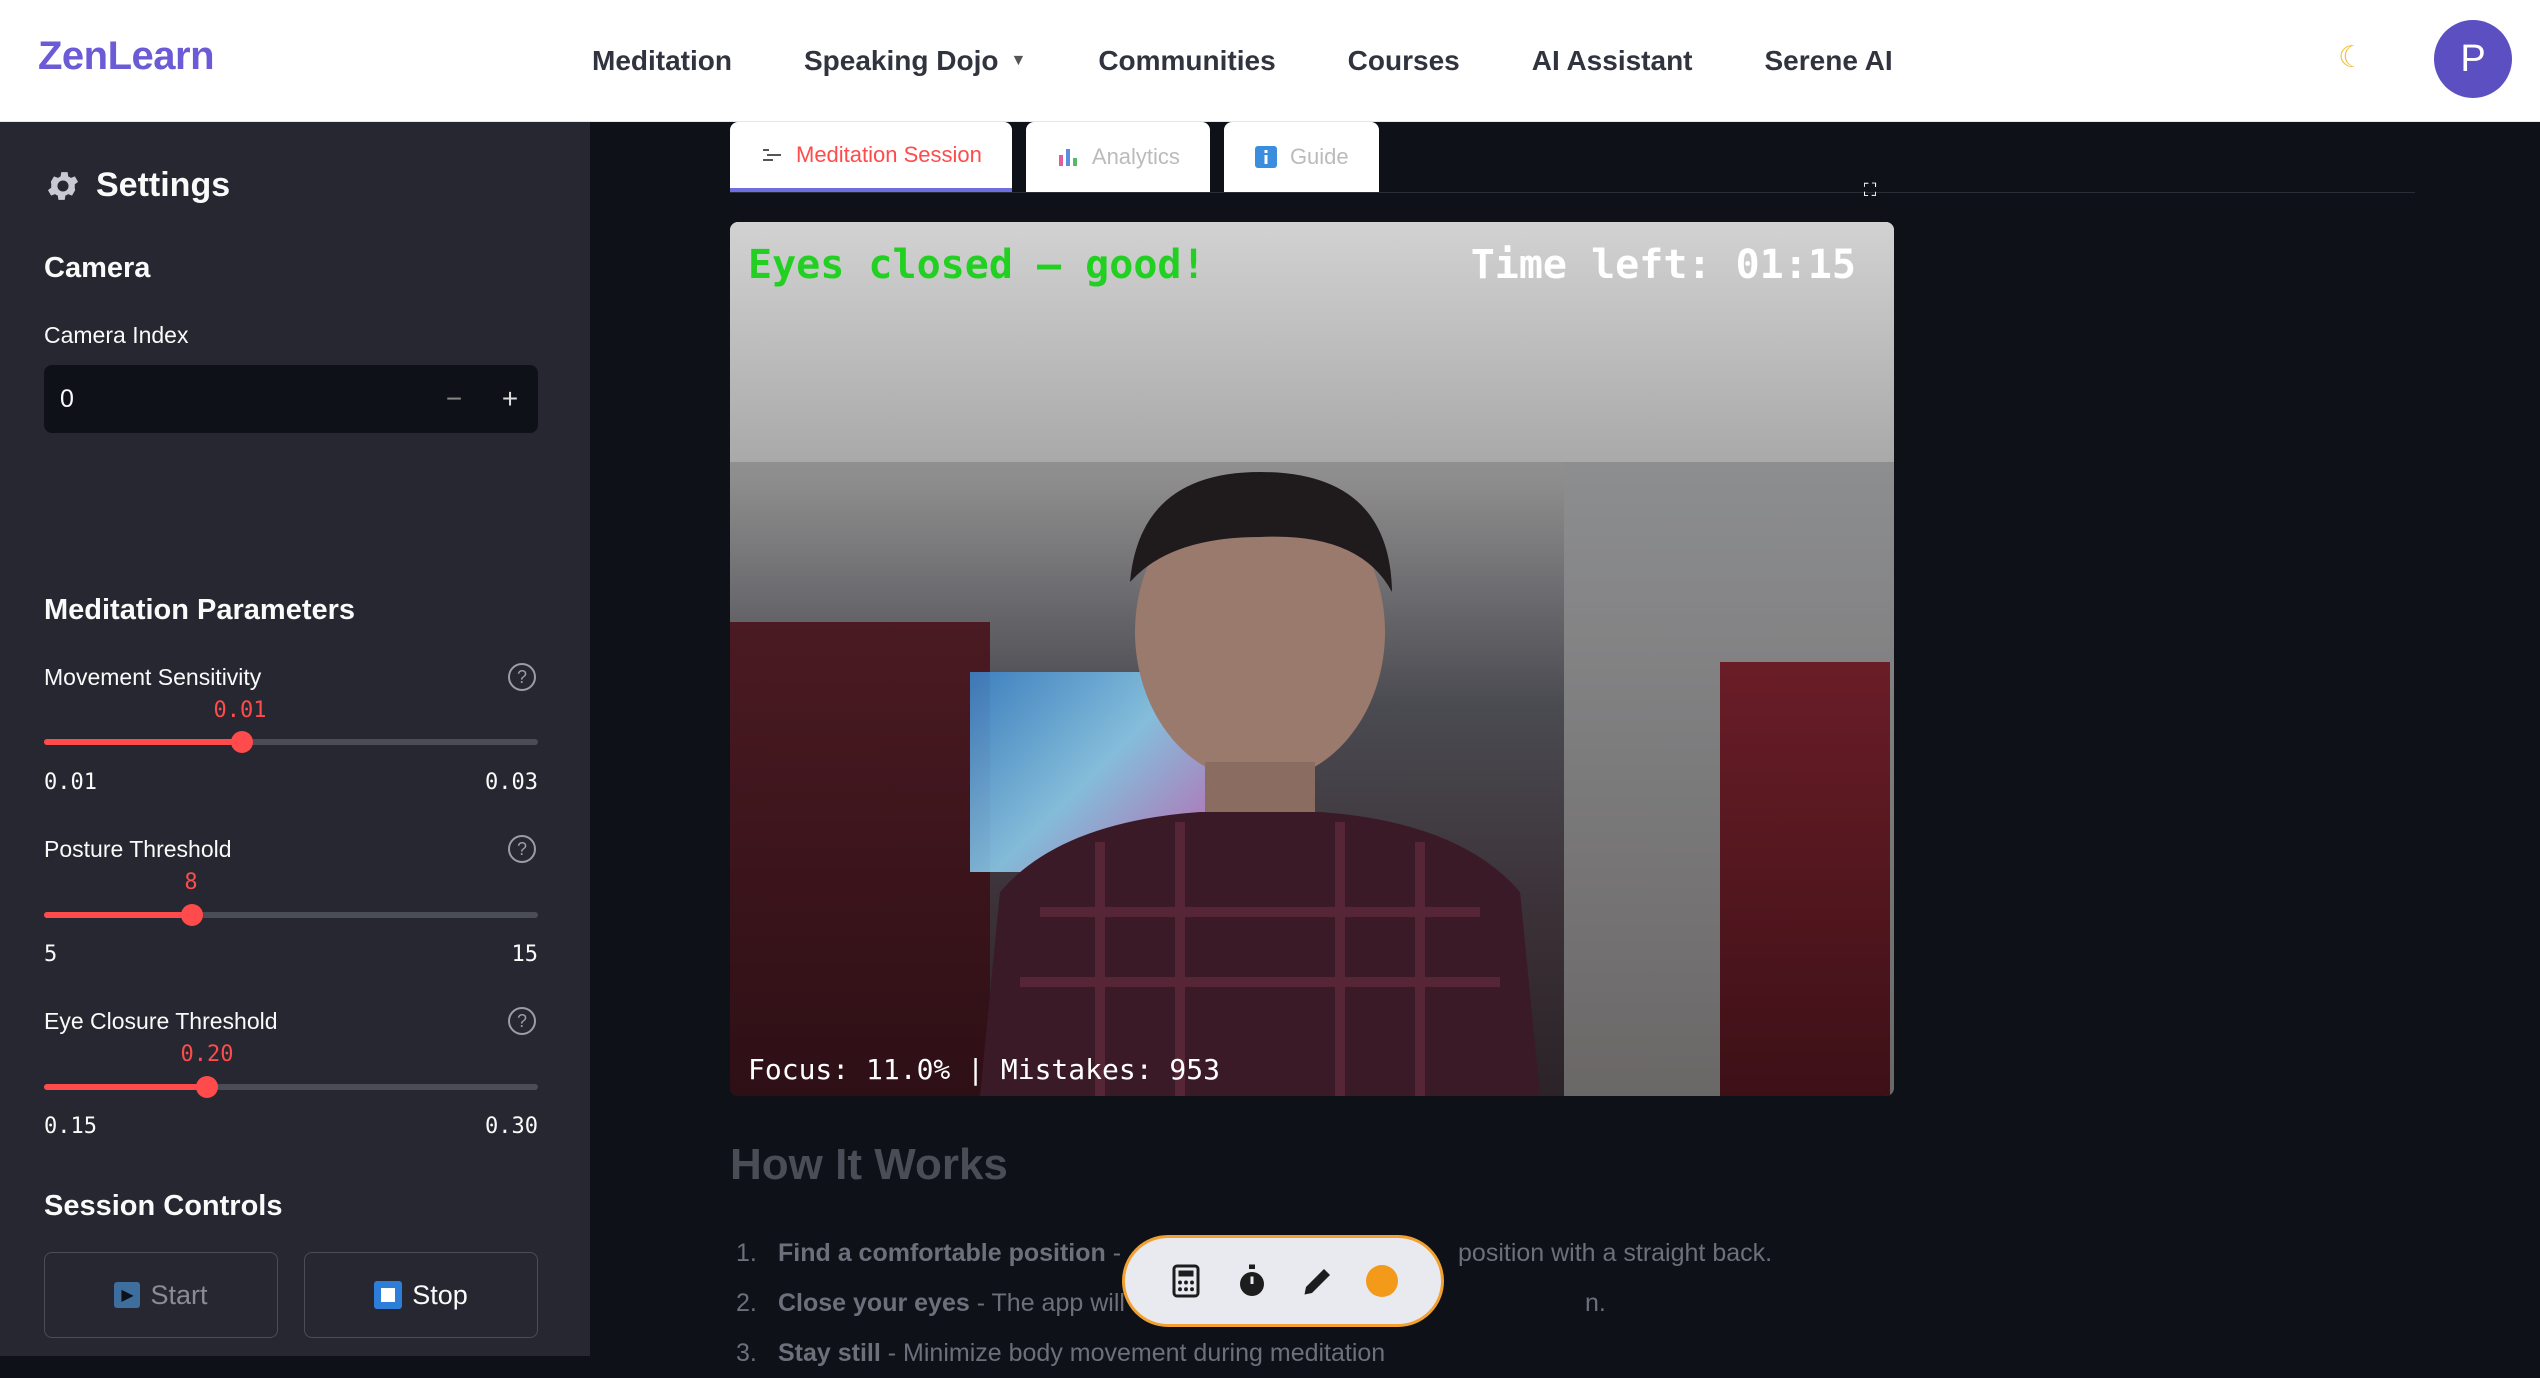  I want to click on movement-sensitivity-min: 0.01, so click(70, 782).